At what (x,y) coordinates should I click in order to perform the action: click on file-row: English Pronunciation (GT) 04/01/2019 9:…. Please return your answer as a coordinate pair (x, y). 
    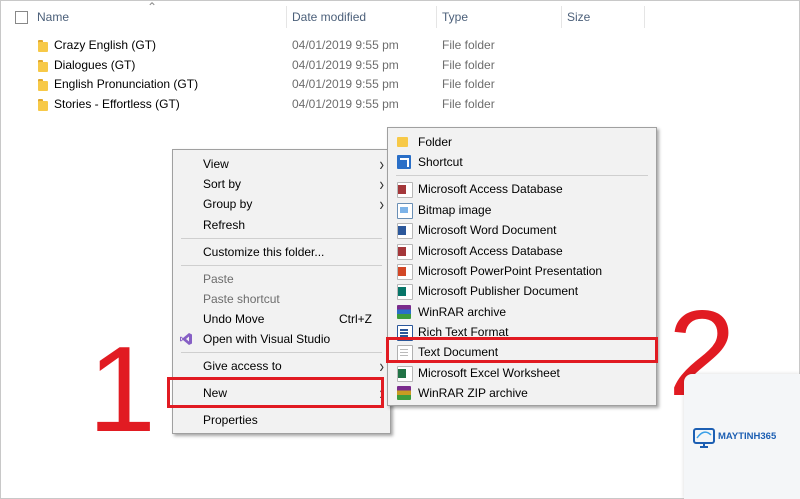
    Looking at the image, I should click on (304, 84).